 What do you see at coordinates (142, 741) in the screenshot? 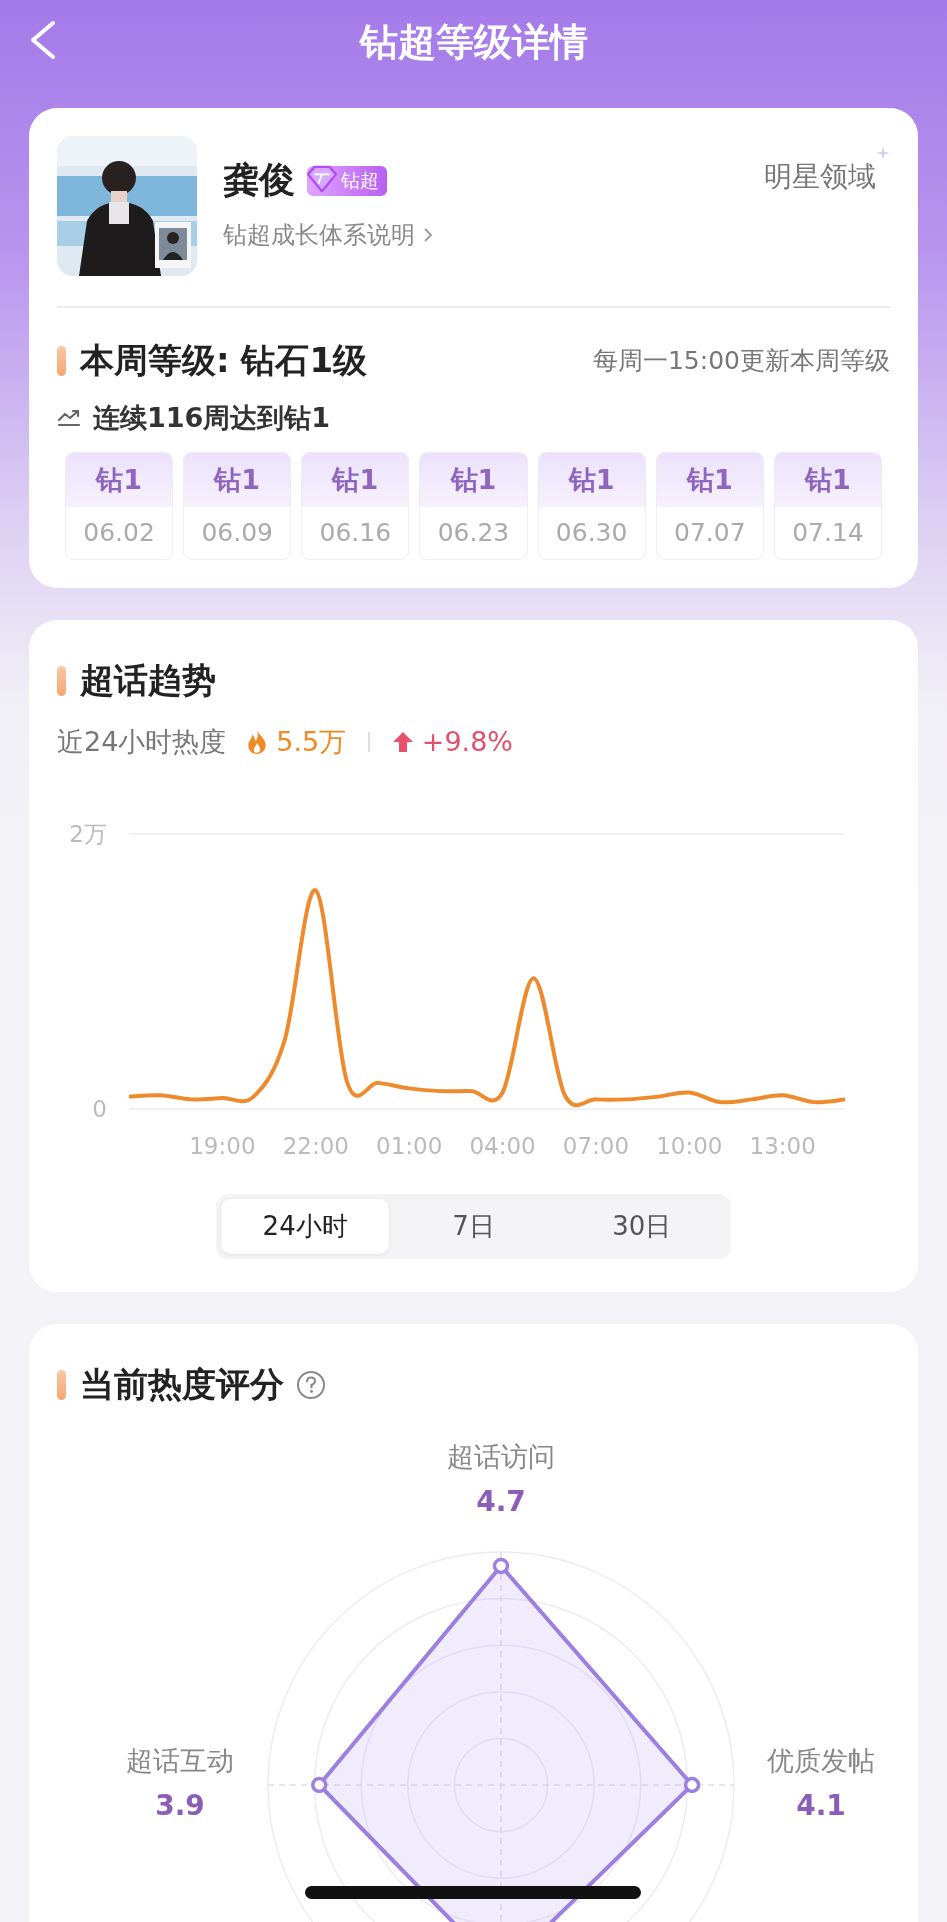
I see `heat-label: 近24小时热度` at bounding box center [142, 741].